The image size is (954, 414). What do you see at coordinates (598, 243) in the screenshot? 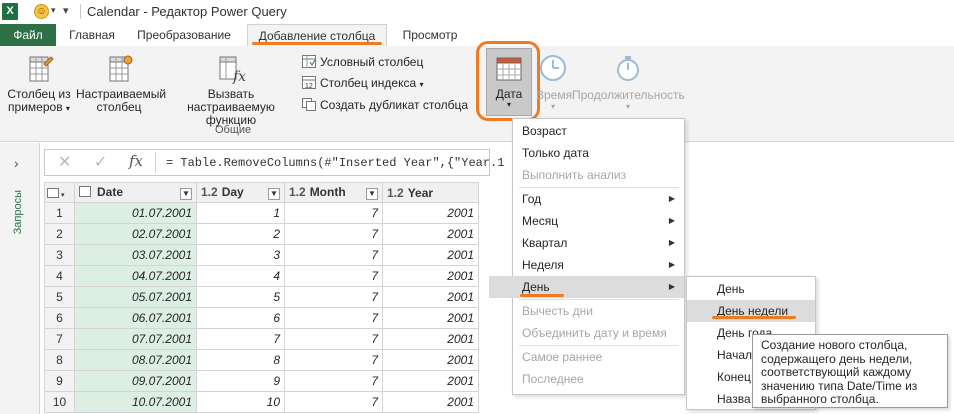
I see `menu-item-quarter: Квартал ▶` at bounding box center [598, 243].